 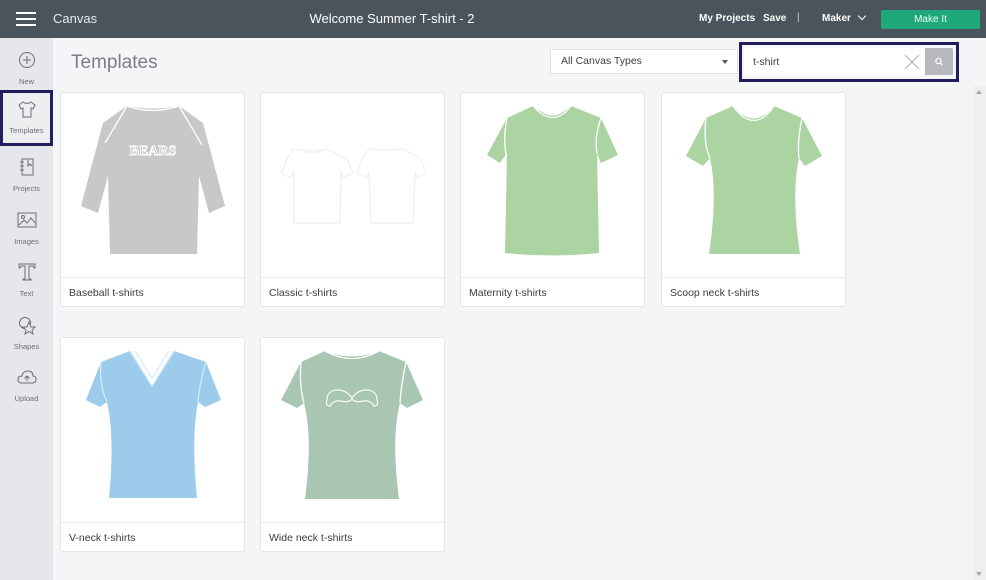 I want to click on sidebar-item-text: Text, so click(x=26, y=281).